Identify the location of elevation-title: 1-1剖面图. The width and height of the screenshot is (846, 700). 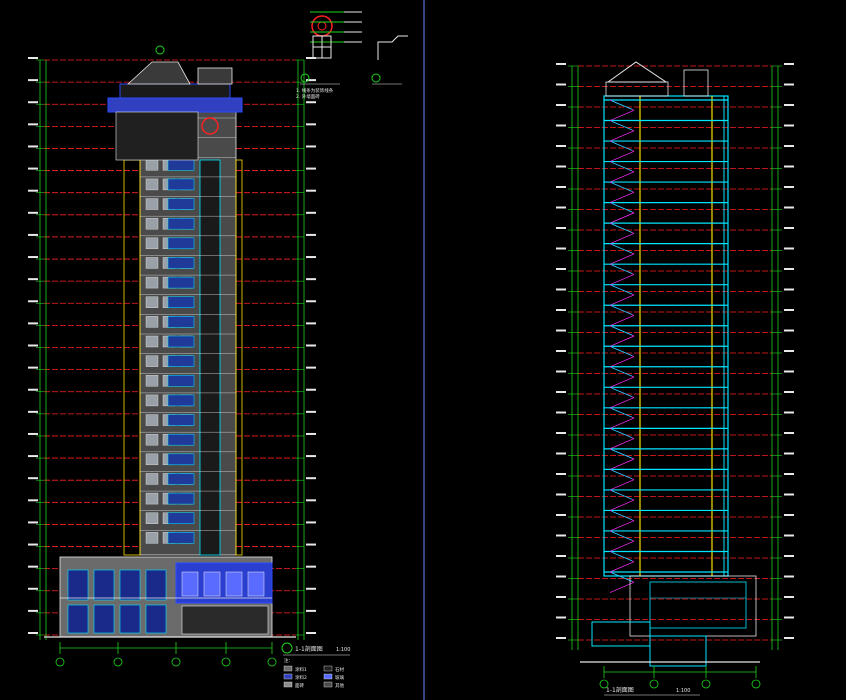
(309, 649).